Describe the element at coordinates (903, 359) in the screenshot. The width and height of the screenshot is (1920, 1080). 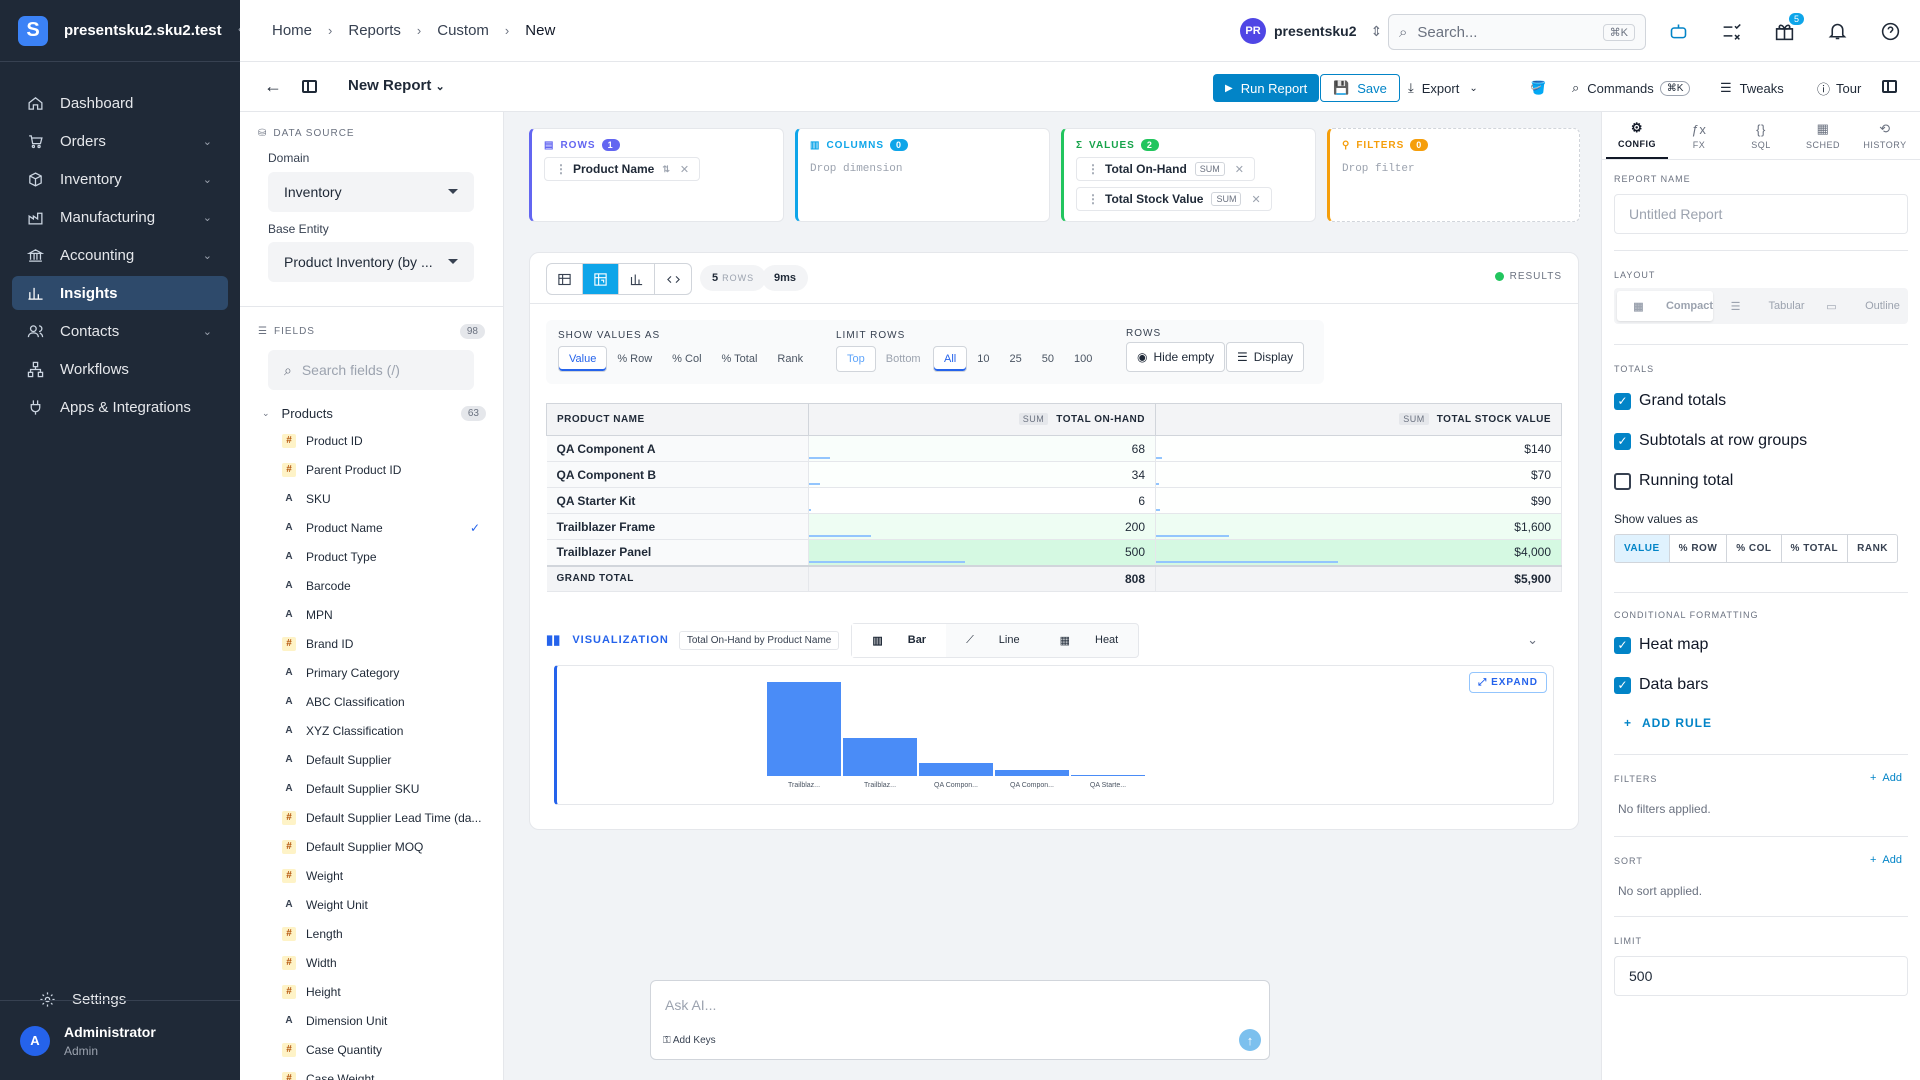
I see `limit-bottom-option: Bottom` at that location.